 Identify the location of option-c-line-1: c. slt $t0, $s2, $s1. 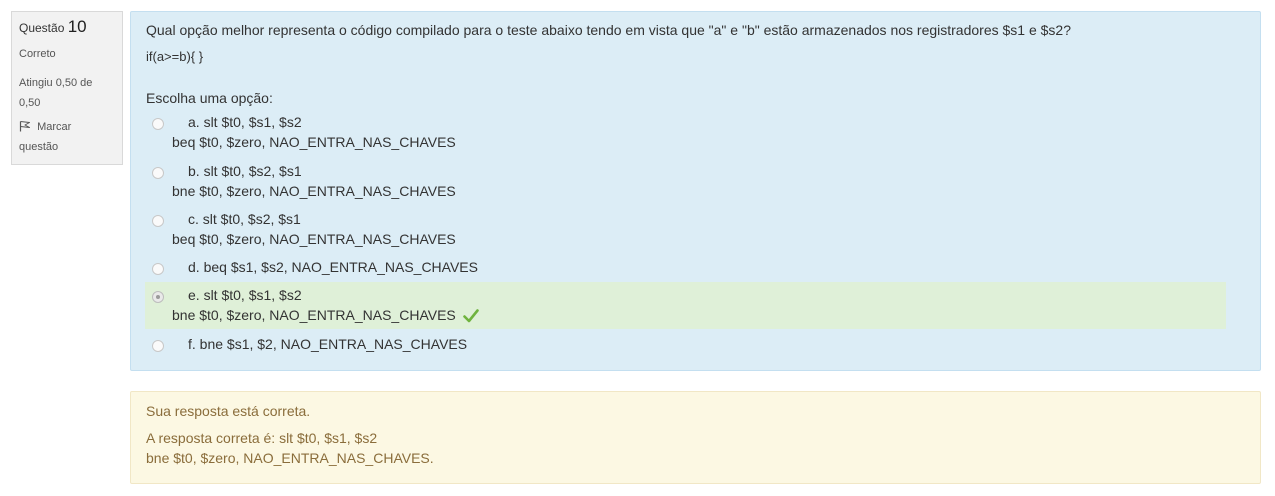
(244, 219).